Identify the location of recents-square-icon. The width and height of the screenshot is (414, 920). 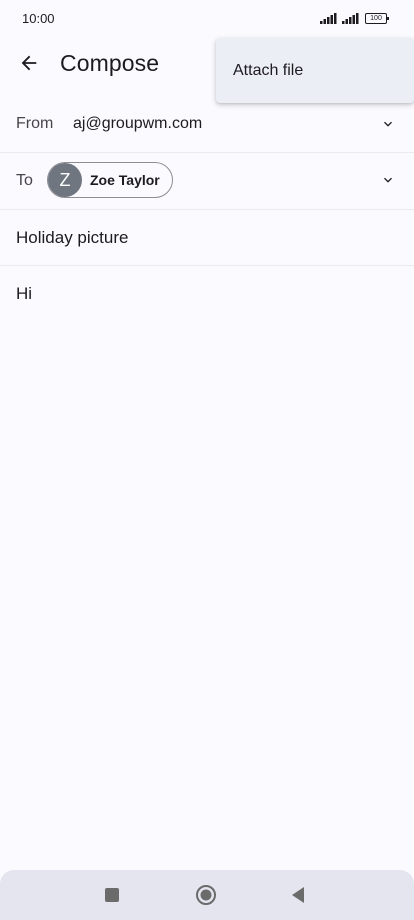
(112, 895).